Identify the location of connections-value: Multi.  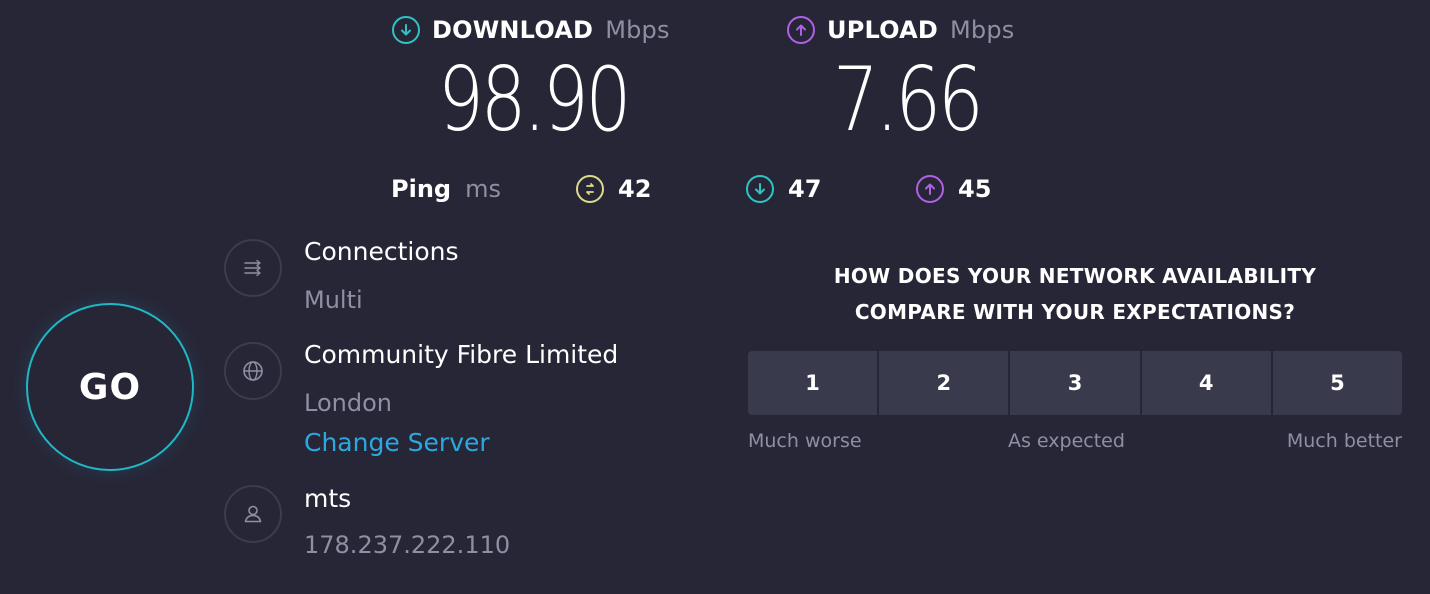
(333, 300).